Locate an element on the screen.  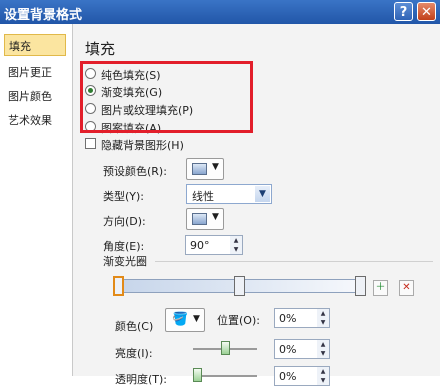
sidebar-item-fill: 填充 is located at coordinates (35, 45).